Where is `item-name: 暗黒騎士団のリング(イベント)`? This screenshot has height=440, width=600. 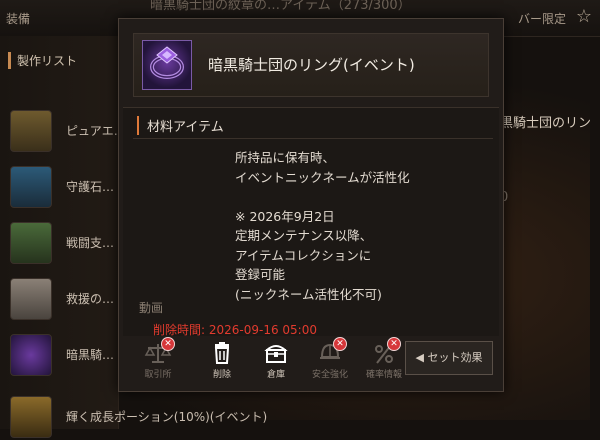
item-name: 暗黒騎士団のリング(イベント) is located at coordinates (311, 65).